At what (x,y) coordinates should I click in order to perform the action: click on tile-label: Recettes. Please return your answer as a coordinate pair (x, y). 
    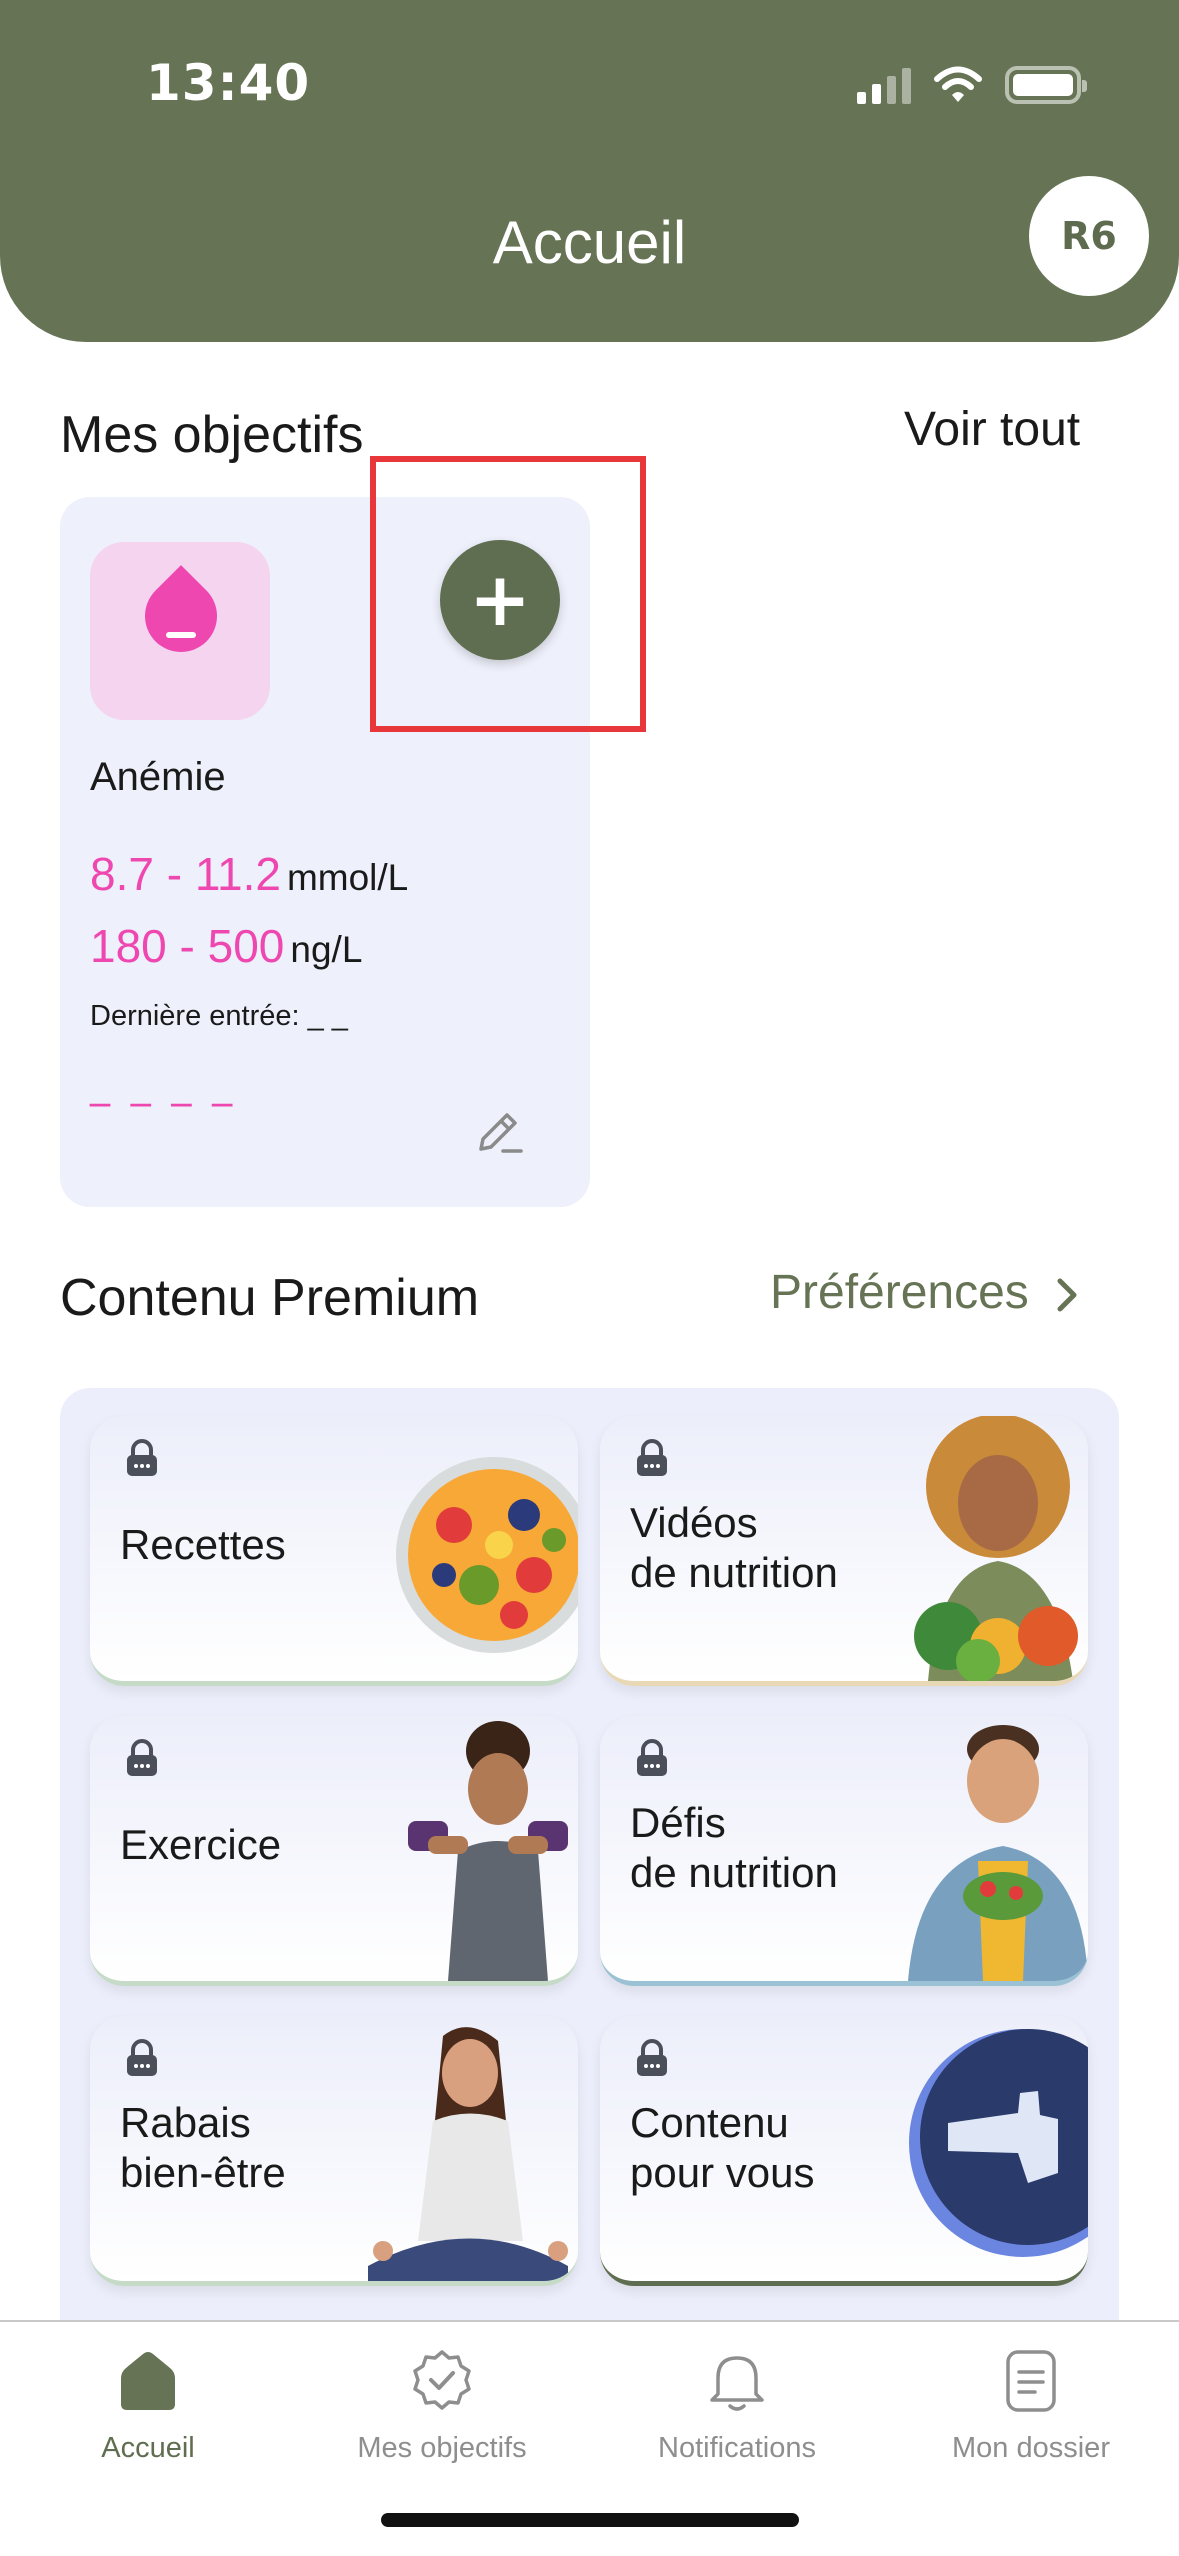
    Looking at the image, I should click on (203, 1544).